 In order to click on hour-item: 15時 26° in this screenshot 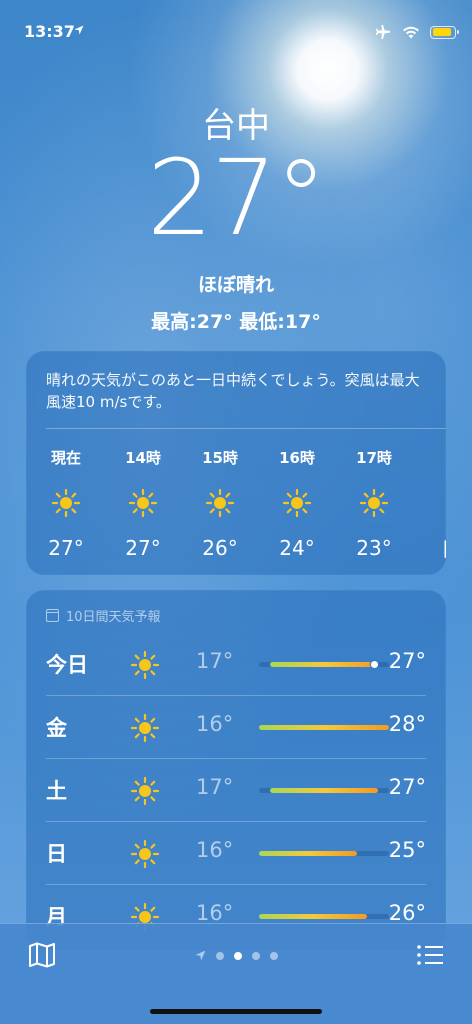, I will do `click(220, 503)`.